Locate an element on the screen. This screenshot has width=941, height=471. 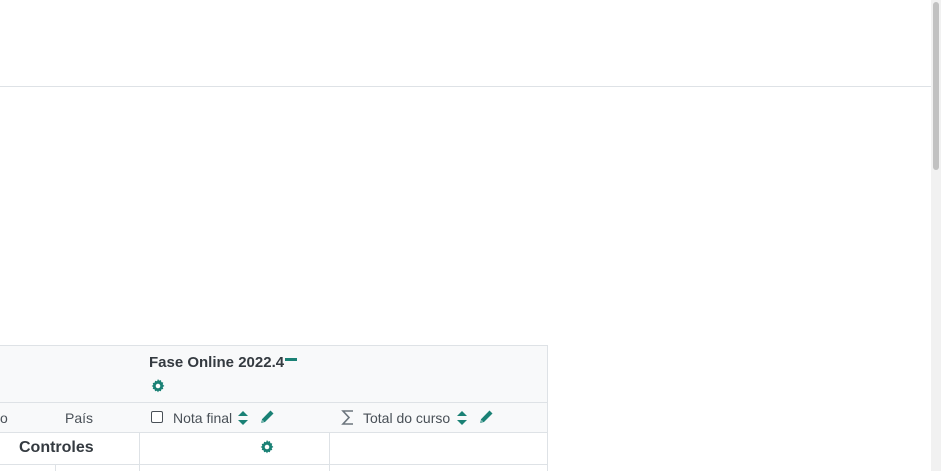
controls-label: Controles is located at coordinates (56, 447).